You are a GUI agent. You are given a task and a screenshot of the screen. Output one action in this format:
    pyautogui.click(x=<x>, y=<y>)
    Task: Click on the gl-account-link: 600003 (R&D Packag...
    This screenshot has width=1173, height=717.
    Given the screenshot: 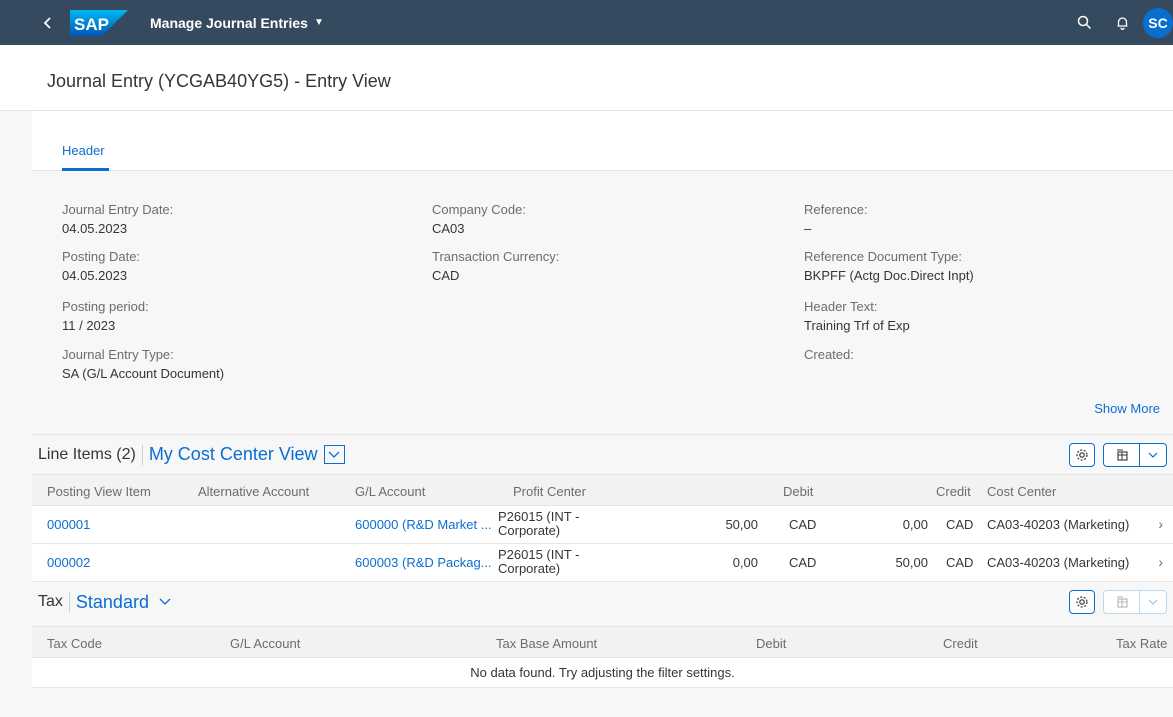 What is the action you would take?
    pyautogui.click(x=423, y=562)
    